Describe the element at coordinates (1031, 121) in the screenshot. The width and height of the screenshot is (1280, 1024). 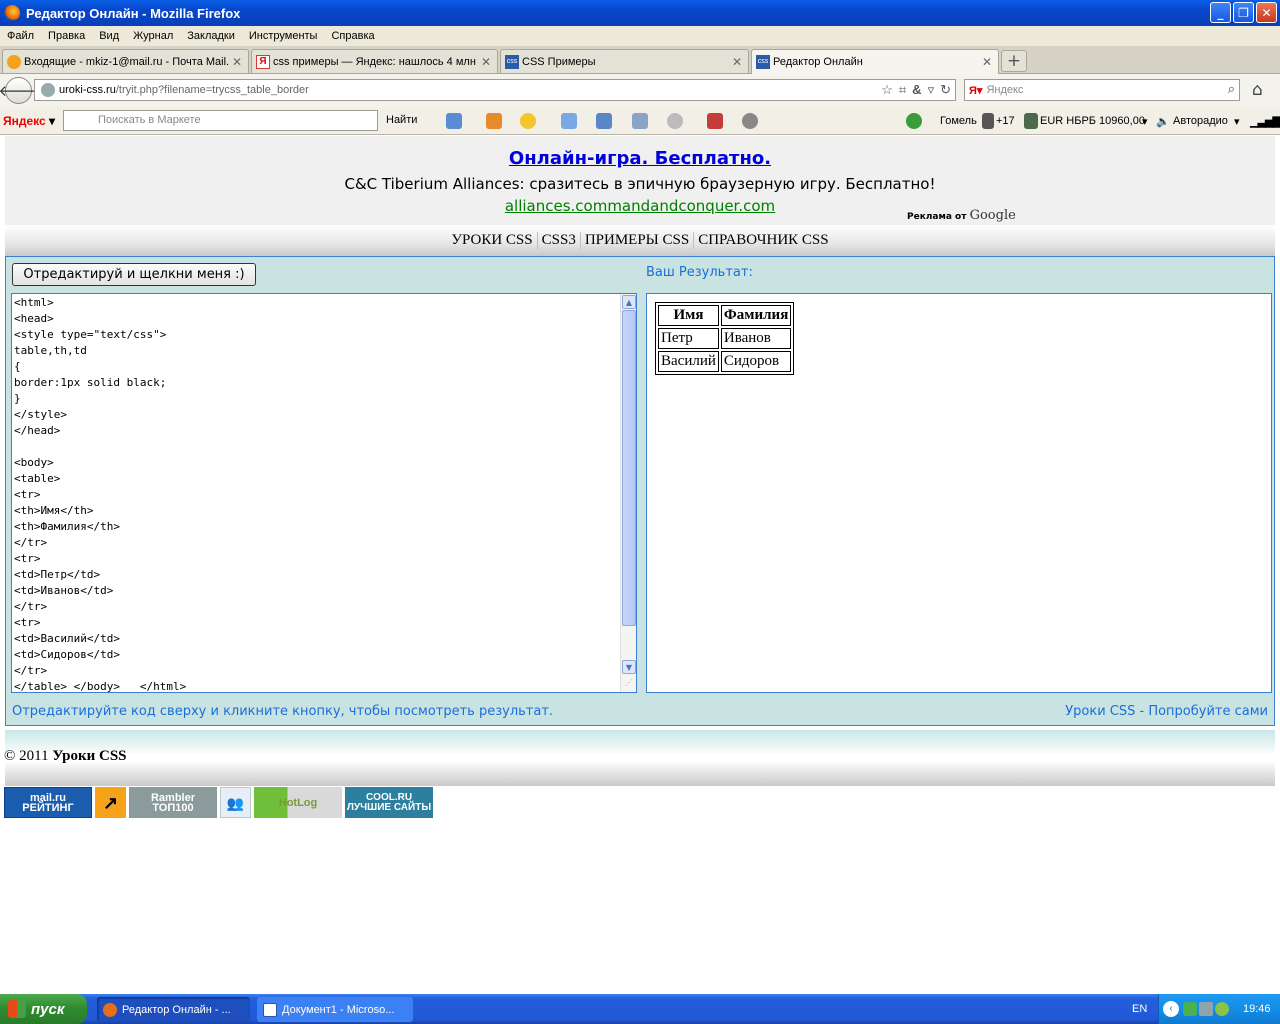
I see `currency-icon` at that location.